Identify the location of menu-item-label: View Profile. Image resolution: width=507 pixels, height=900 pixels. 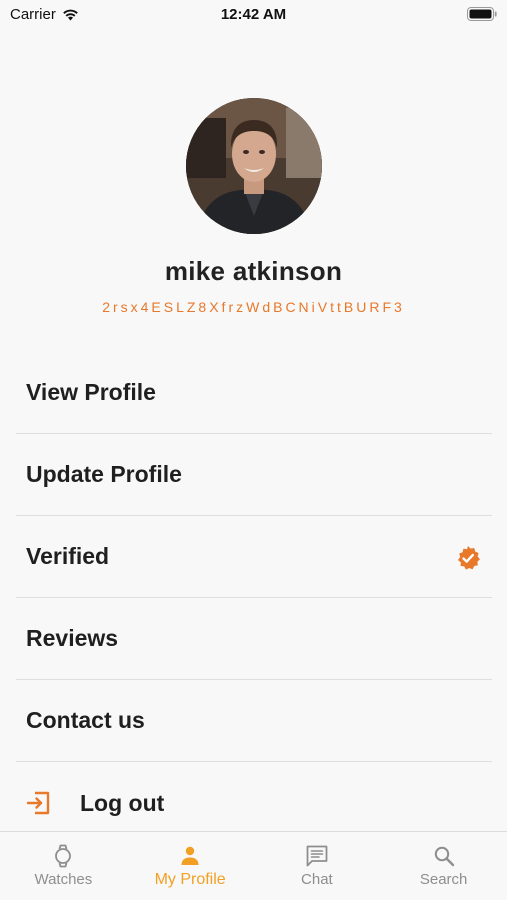
(91, 392).